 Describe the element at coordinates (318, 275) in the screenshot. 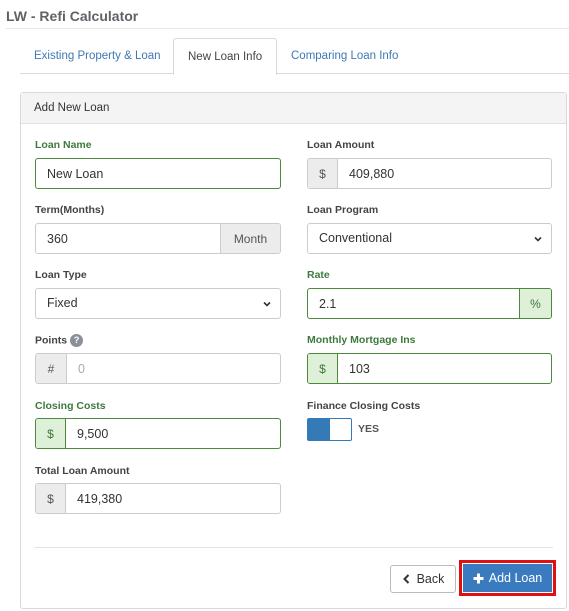

I see `rate-label: Rate` at that location.